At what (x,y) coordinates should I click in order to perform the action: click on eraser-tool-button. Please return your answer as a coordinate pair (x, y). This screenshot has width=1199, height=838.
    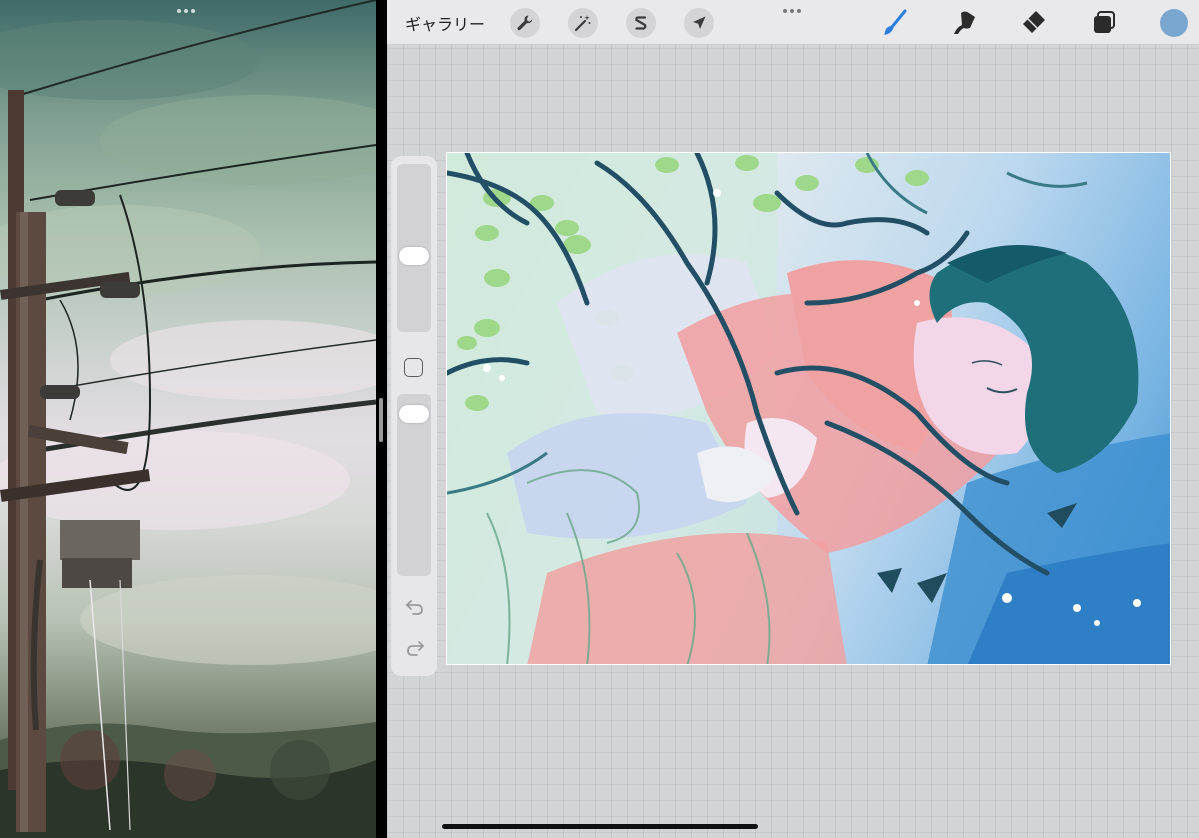
    Looking at the image, I should click on (1033, 23).